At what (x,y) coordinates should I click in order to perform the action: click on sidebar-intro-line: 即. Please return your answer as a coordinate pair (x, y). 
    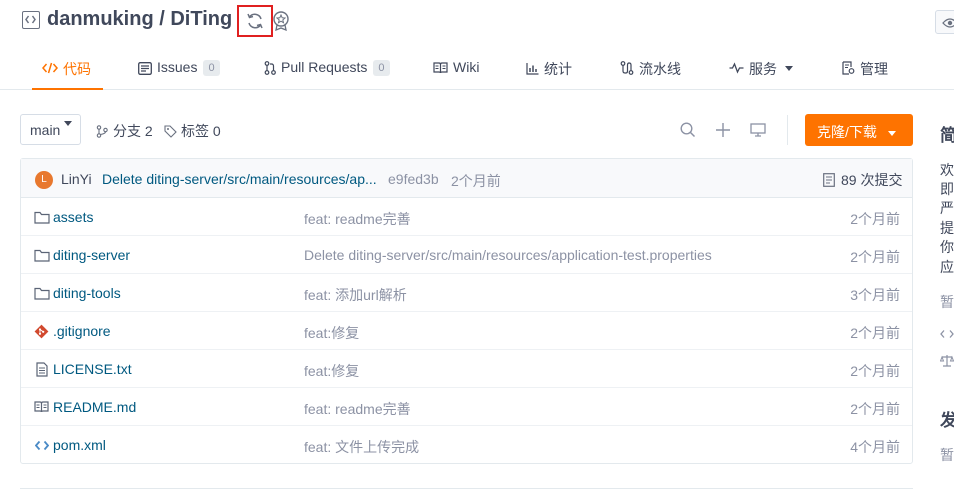
    Looking at the image, I should click on (947, 189).